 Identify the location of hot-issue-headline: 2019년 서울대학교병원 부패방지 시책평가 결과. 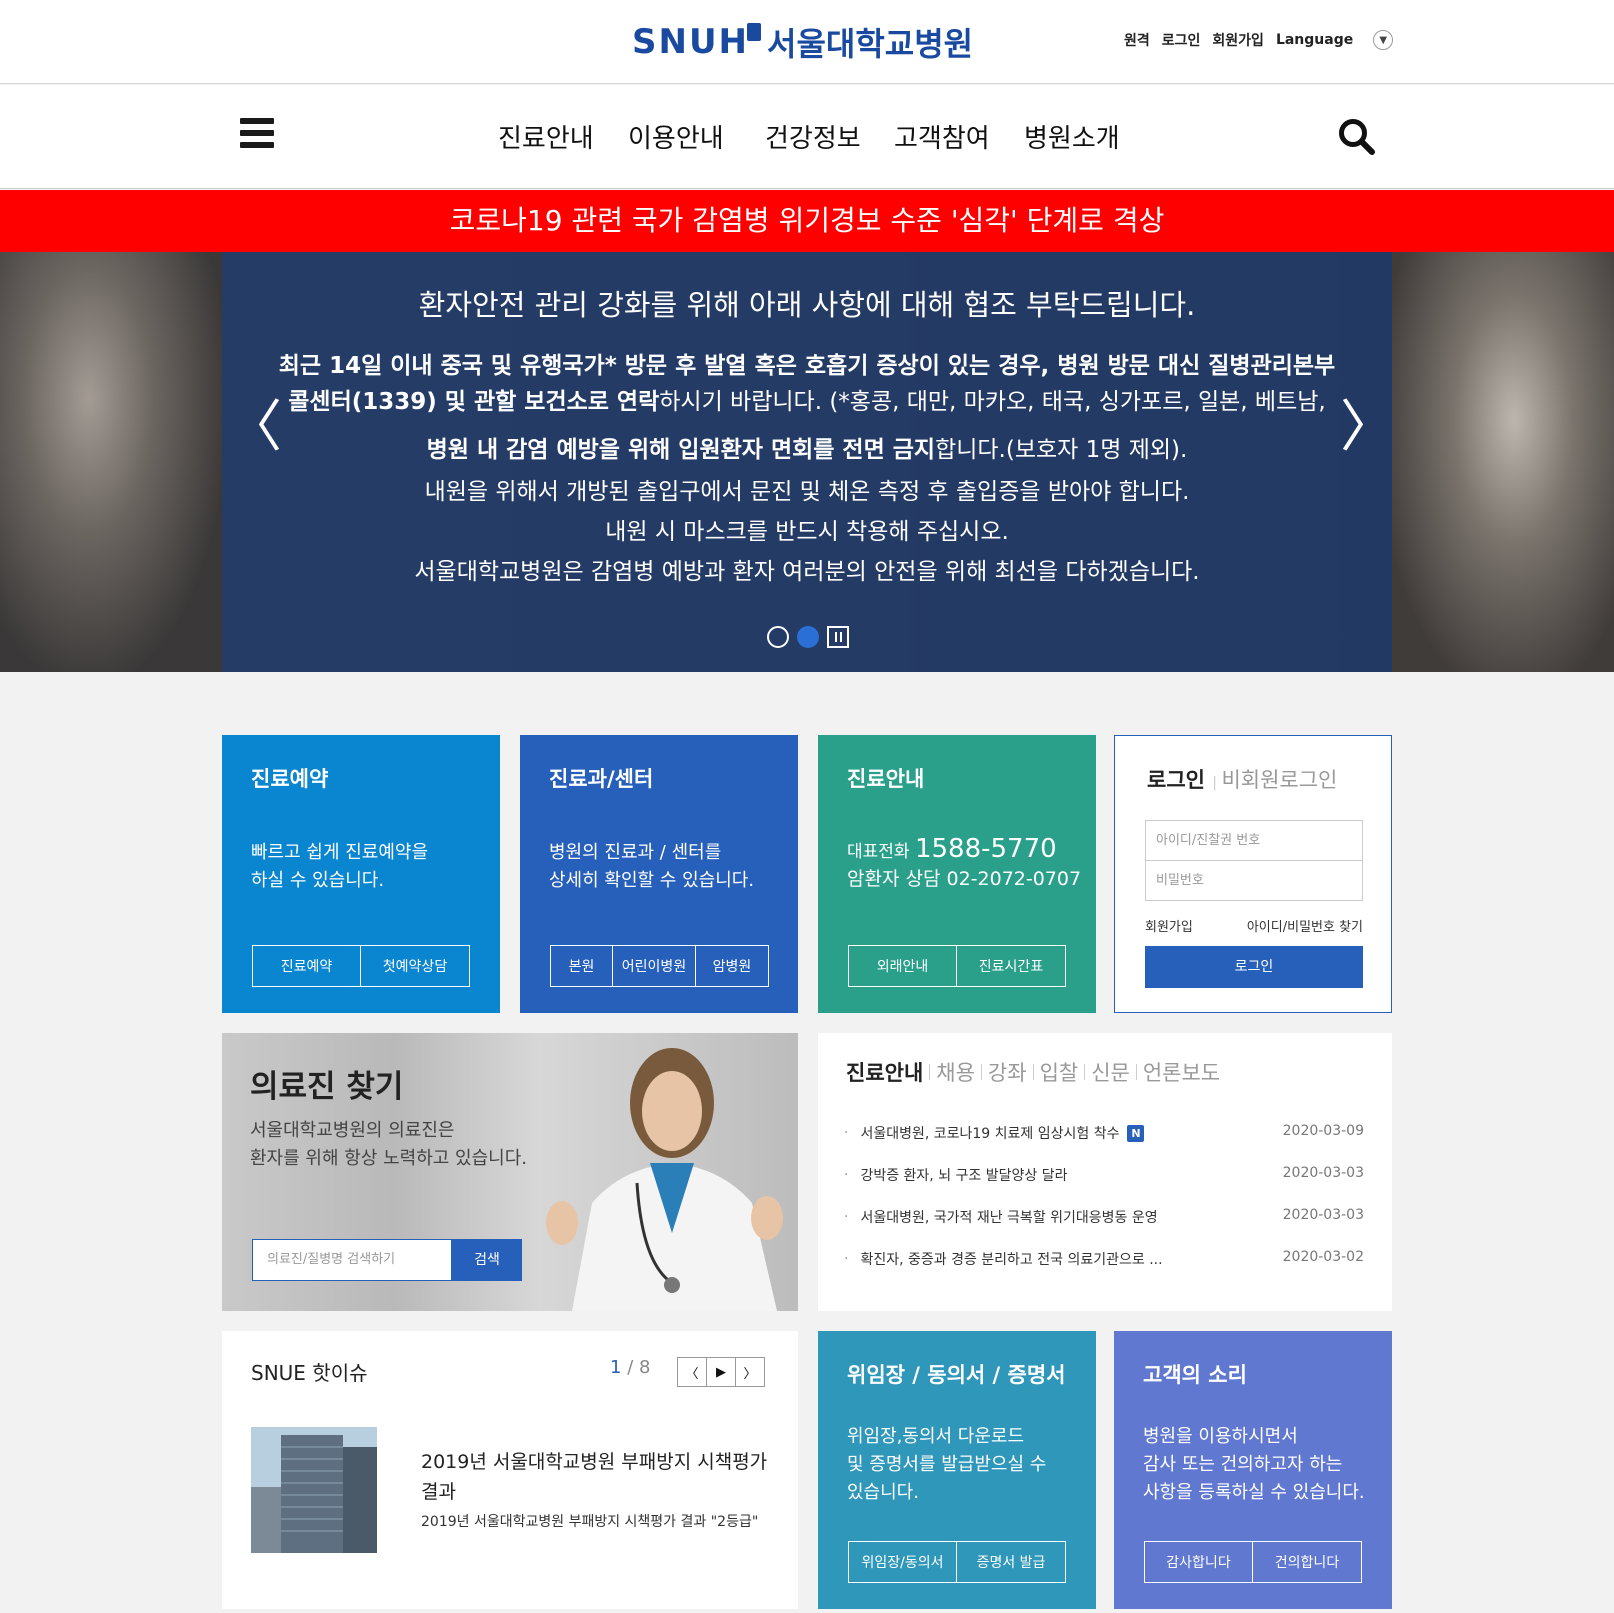
(601, 1477).